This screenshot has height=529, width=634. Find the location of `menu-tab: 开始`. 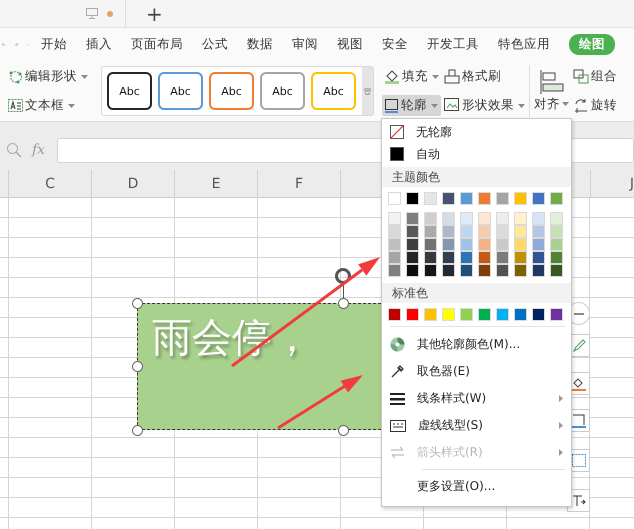

menu-tab: 开始 is located at coordinates (54, 44).